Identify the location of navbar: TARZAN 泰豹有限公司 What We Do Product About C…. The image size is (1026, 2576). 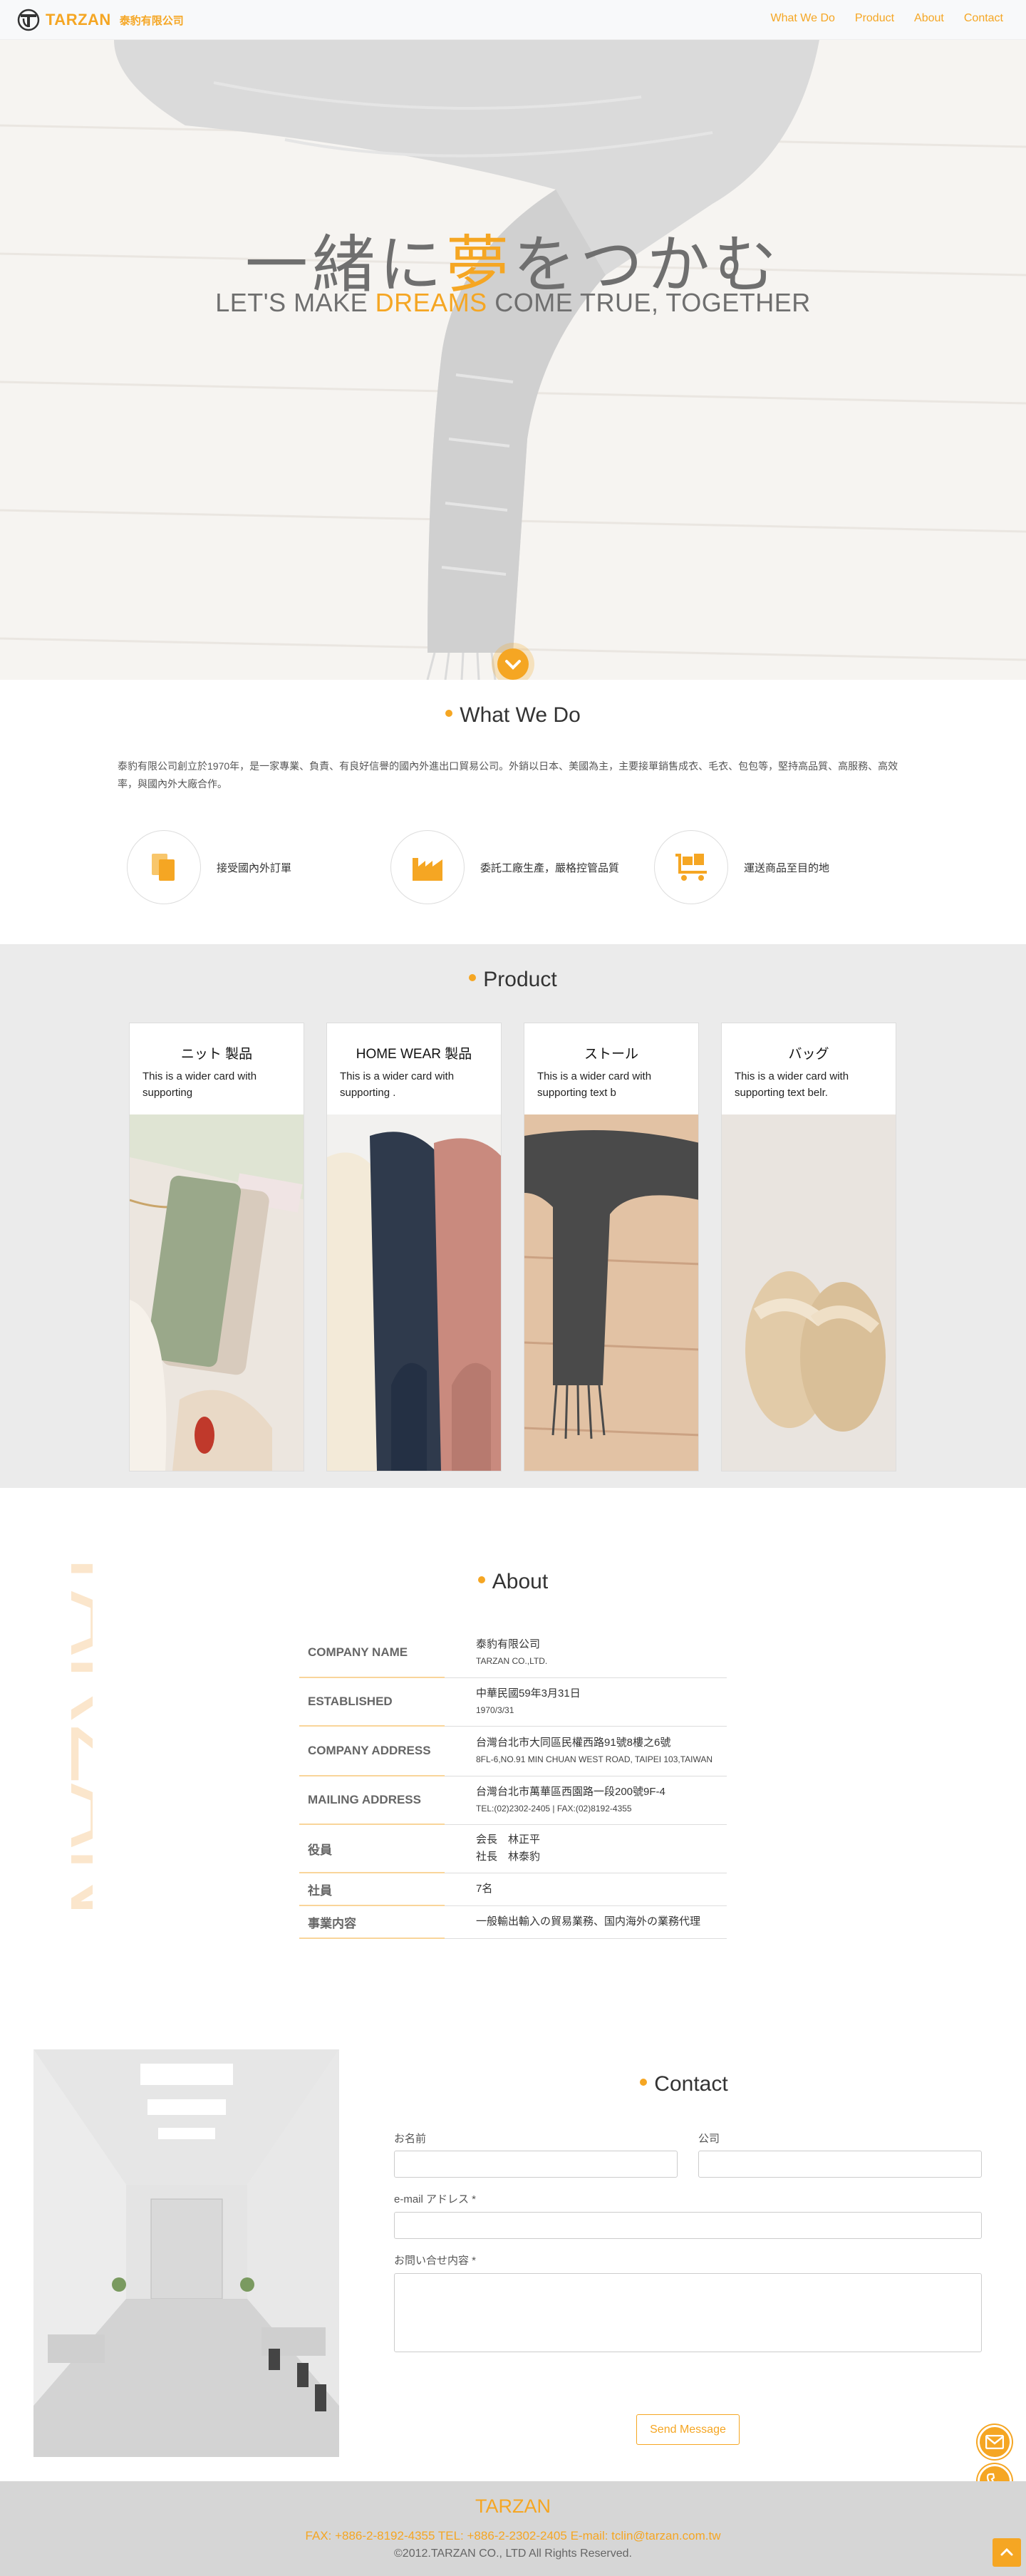
(513, 20).